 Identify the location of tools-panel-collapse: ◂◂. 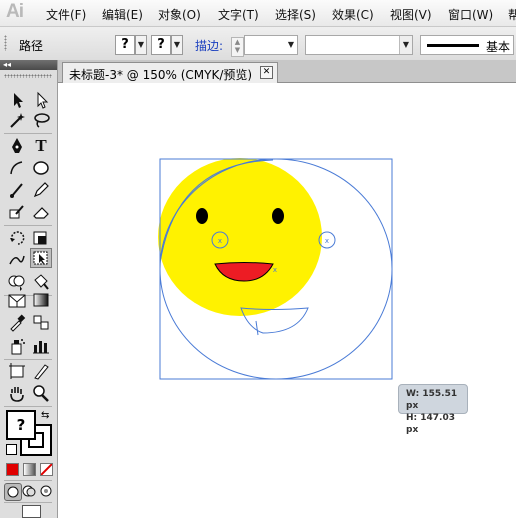
(28, 65).